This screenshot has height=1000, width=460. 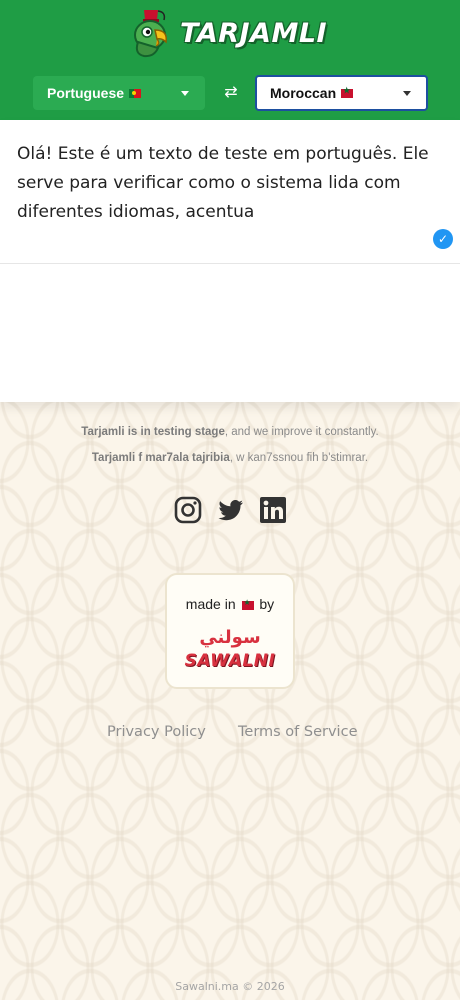 I want to click on swap-arrows-icon: ⇄, so click(x=231, y=92).